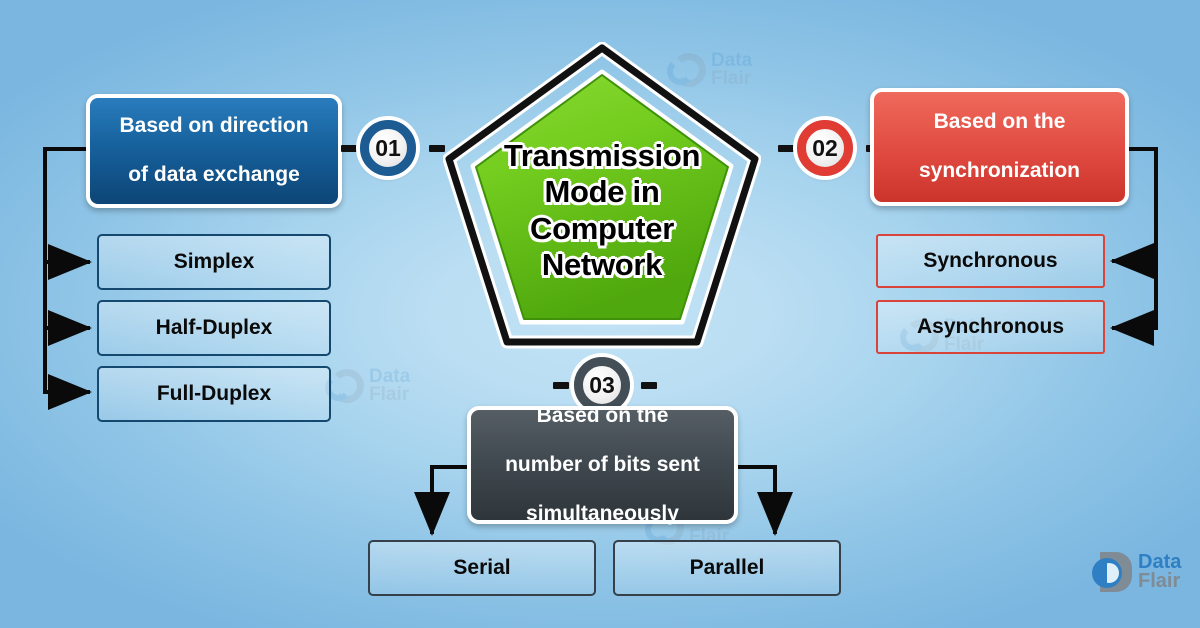 This screenshot has height=628, width=1200. I want to click on logo-text-flair: Flair, so click(1159, 581).